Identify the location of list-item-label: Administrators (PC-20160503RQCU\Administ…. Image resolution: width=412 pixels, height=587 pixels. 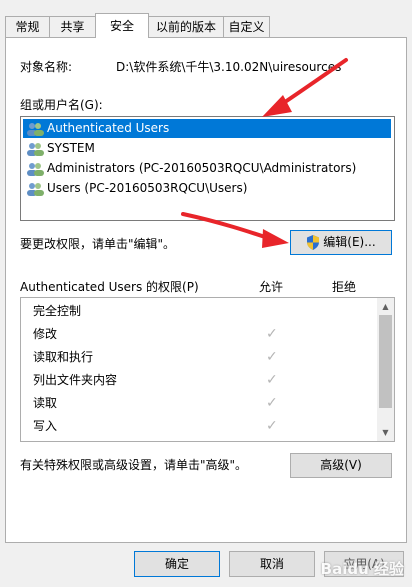
(202, 168).